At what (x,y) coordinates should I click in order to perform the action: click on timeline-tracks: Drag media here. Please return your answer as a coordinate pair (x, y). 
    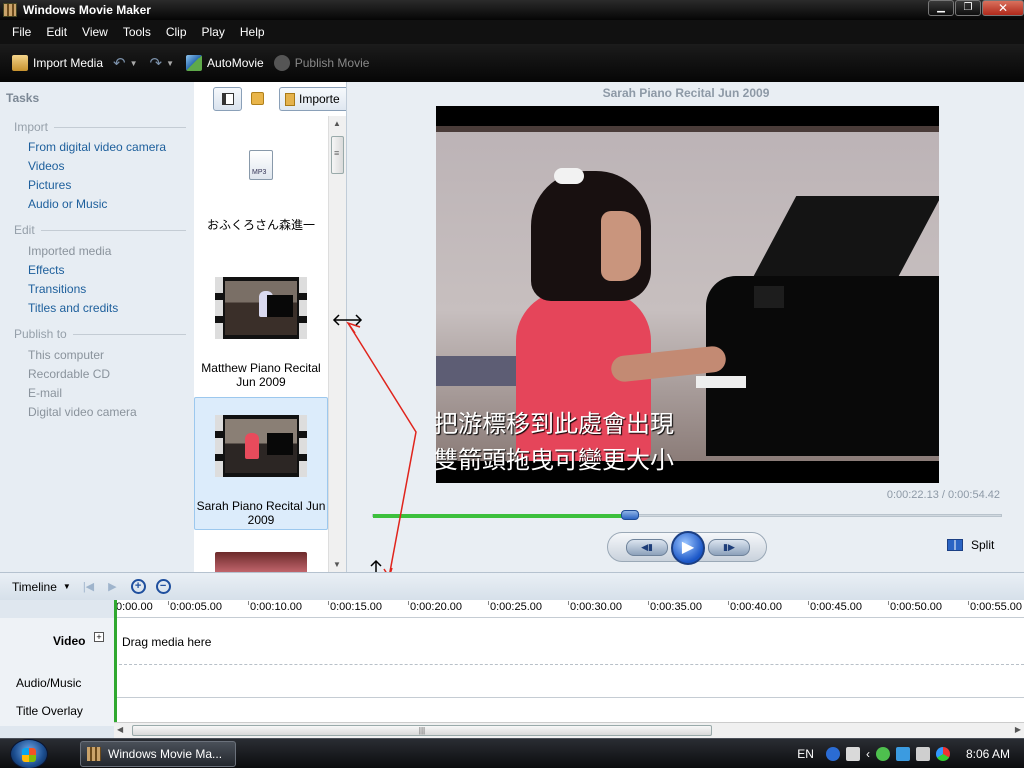
    Looking at the image, I should click on (569, 672).